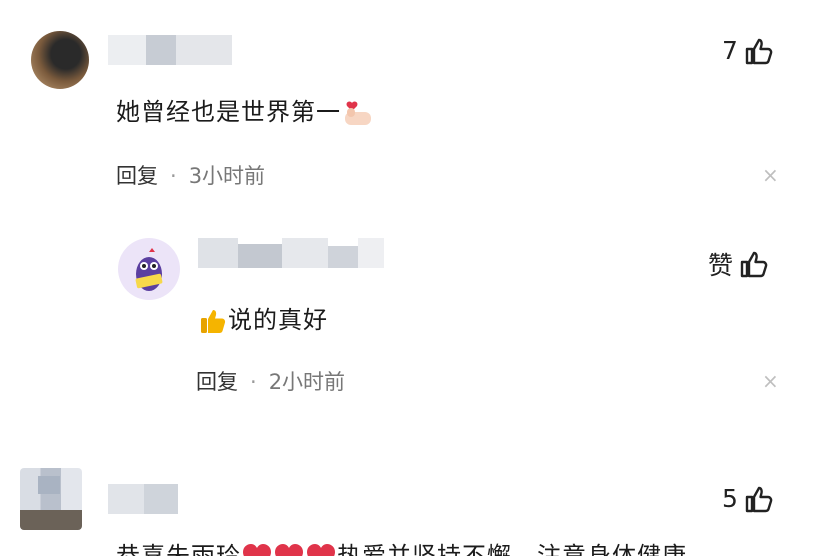 This screenshot has width=838, height=556. I want to click on comment-meta: 回复 · 3小时前, so click(191, 176).